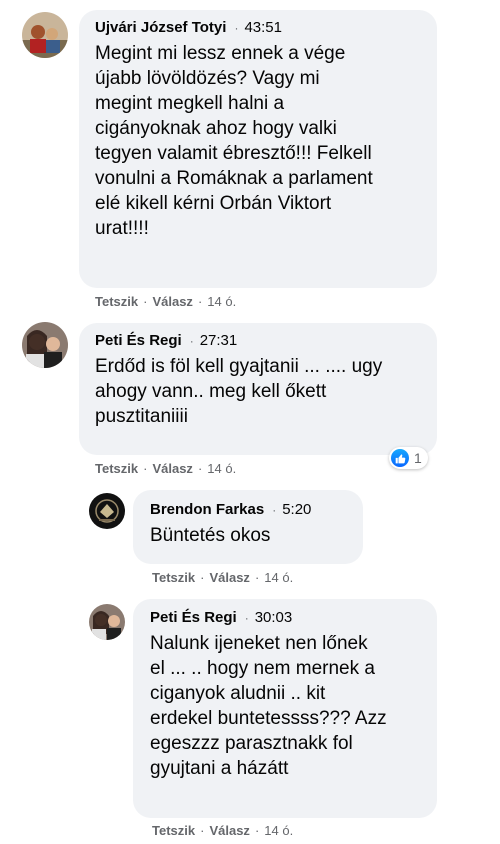 The height and width of the screenshot is (844, 500). What do you see at coordinates (219, 341) in the screenshot?
I see `comment-time: 27:31` at bounding box center [219, 341].